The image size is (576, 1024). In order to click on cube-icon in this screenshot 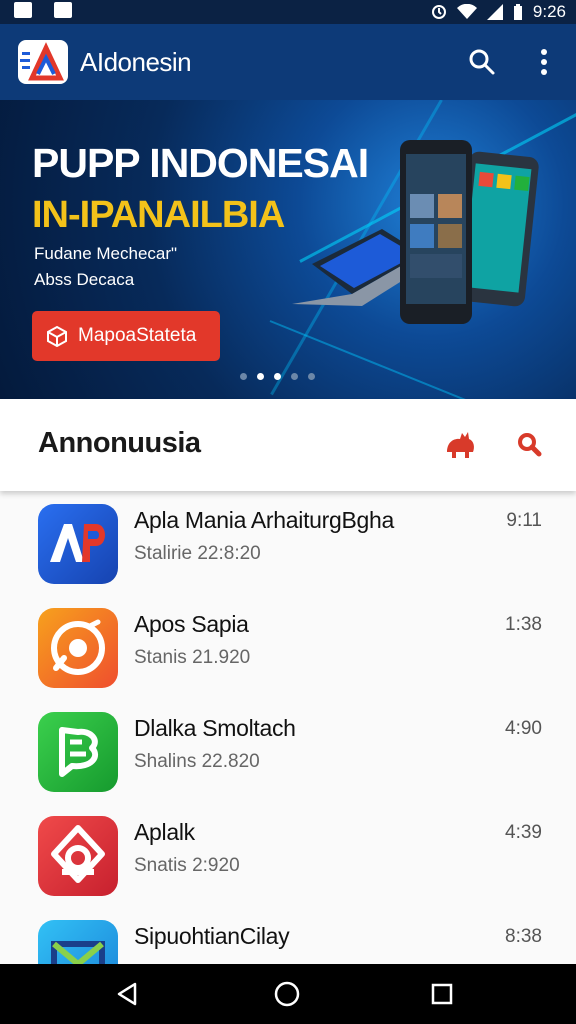, I will do `click(57, 336)`.